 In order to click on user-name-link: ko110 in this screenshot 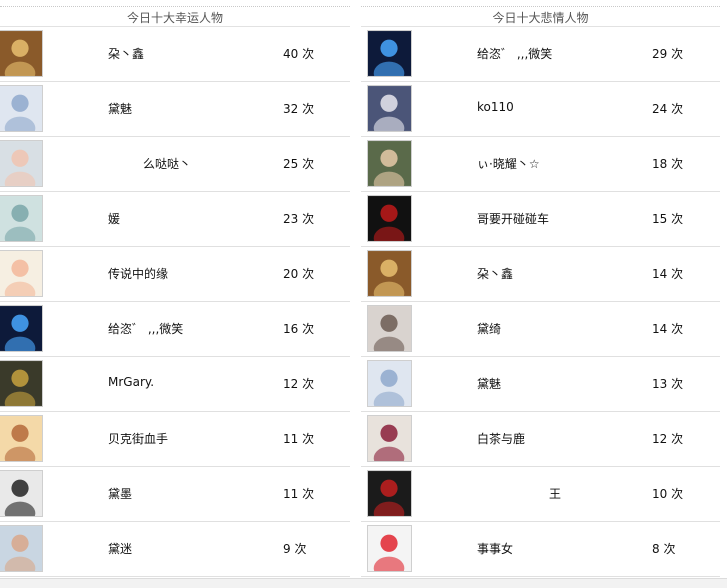, I will do `click(495, 107)`.